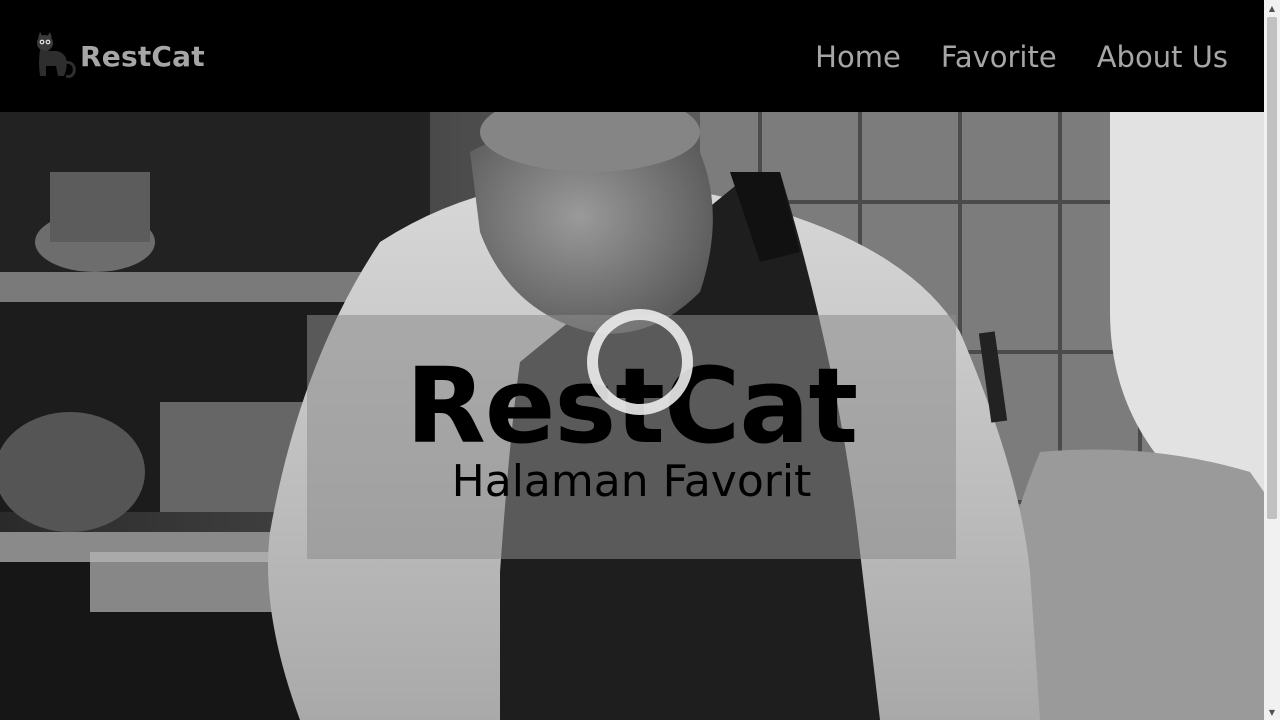 The height and width of the screenshot is (720, 1280). What do you see at coordinates (1162, 57) in the screenshot?
I see `nav-about-us-link: About Us` at bounding box center [1162, 57].